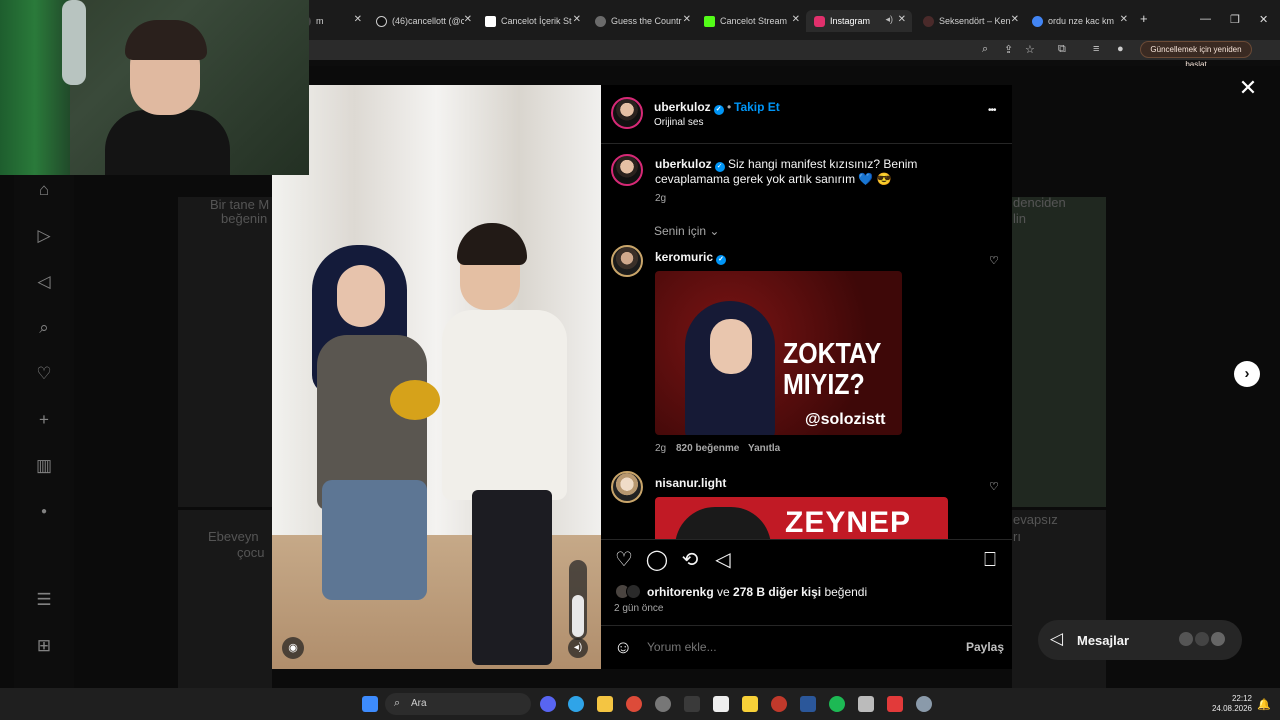 This screenshot has height=720, width=1280. What do you see at coordinates (752, 21) in the screenshot?
I see `tab-4: Cancelot Stream ✕` at bounding box center [752, 21].